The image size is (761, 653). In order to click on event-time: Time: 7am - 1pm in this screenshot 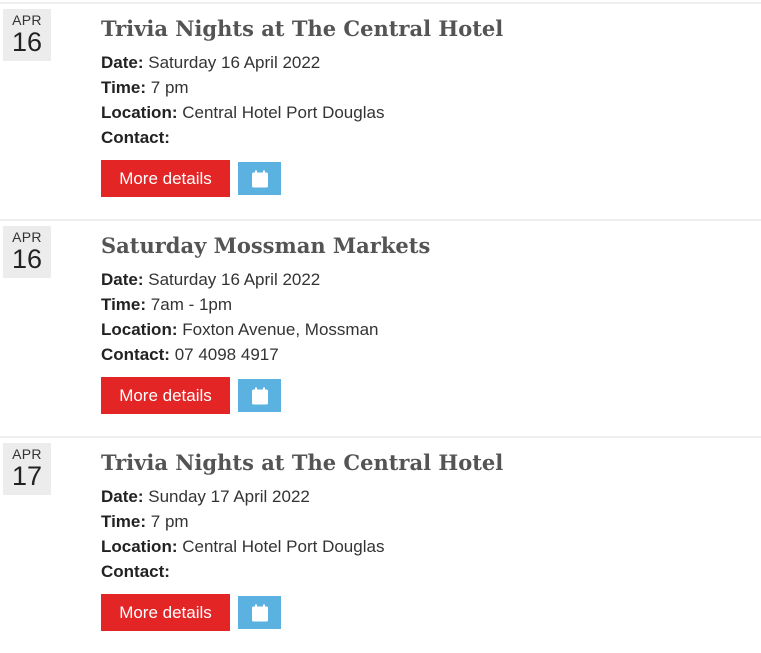, I will do `click(431, 304)`.